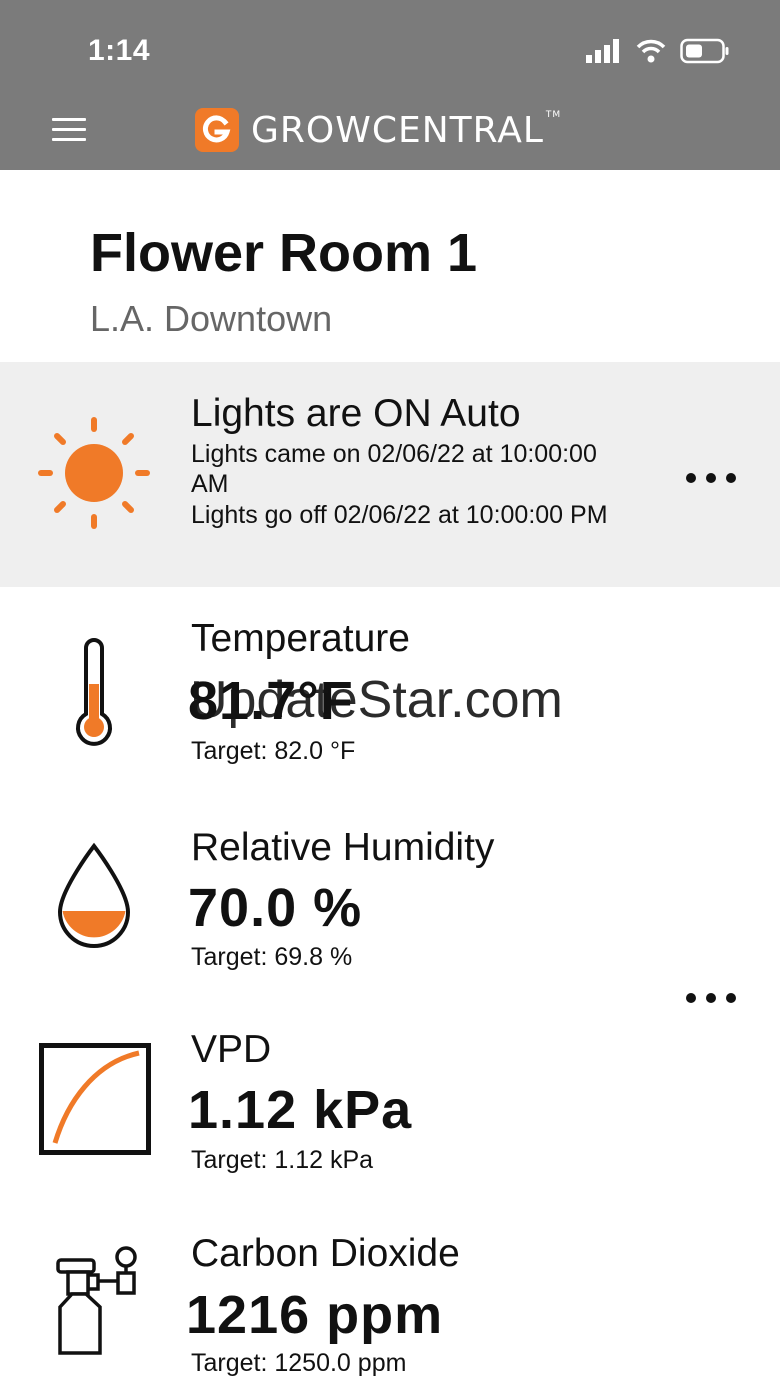  What do you see at coordinates (231, 1049) in the screenshot?
I see `vpd-label: VPD` at bounding box center [231, 1049].